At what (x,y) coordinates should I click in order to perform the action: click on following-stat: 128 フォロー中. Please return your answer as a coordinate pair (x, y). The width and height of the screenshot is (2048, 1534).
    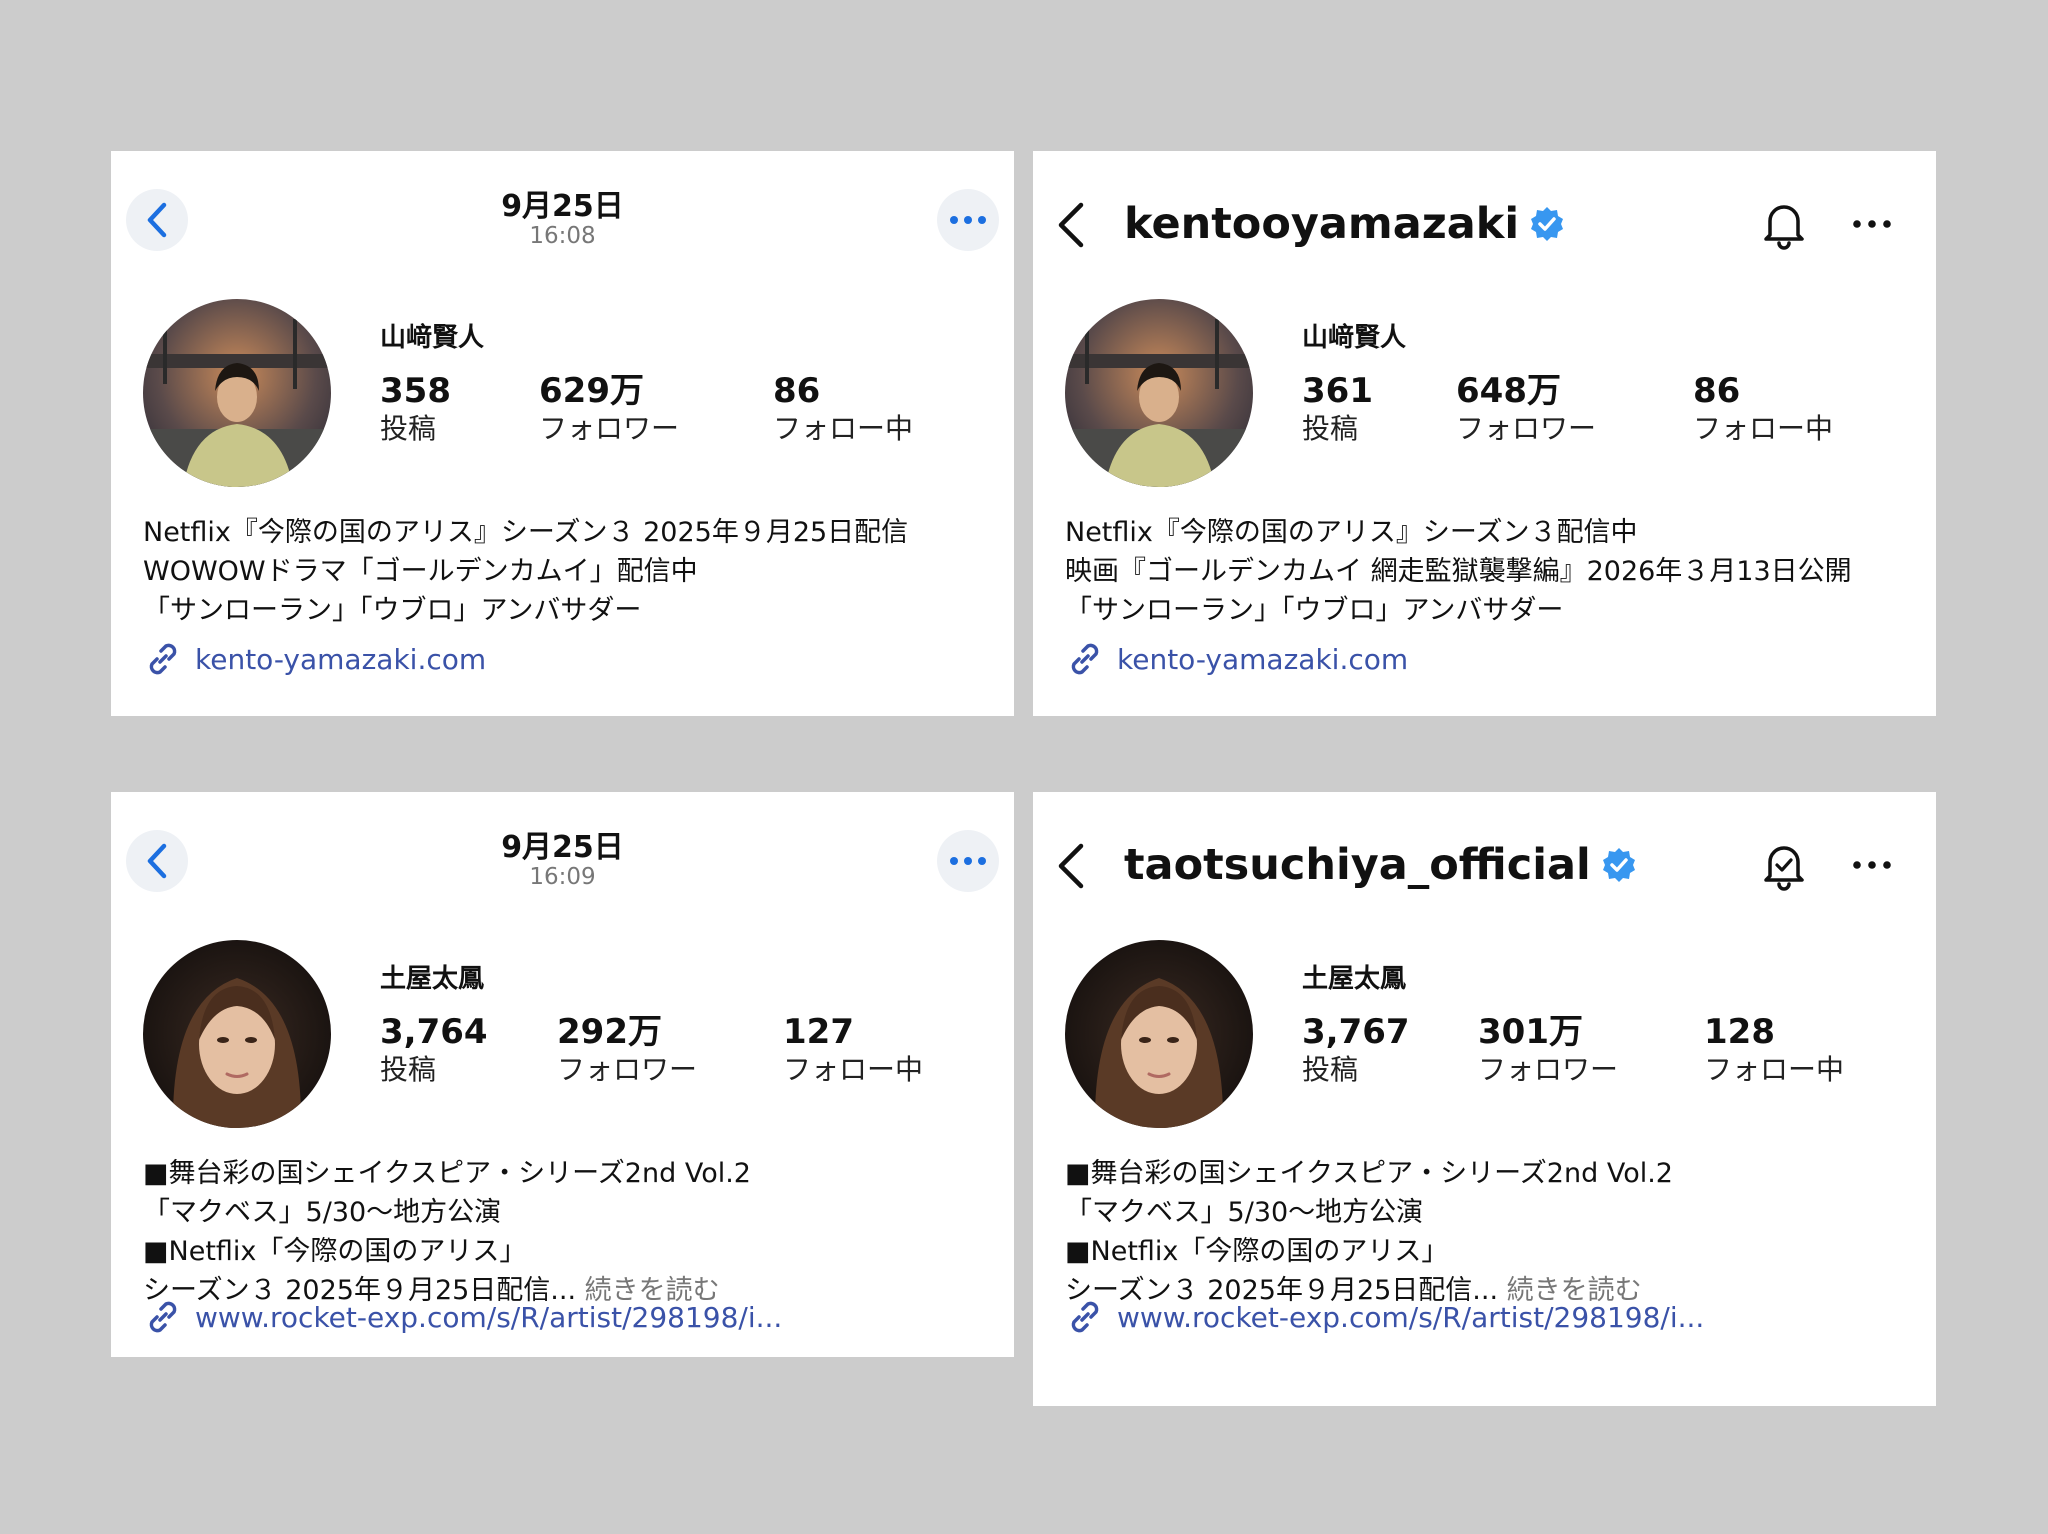
    Looking at the image, I should click on (1774, 1050).